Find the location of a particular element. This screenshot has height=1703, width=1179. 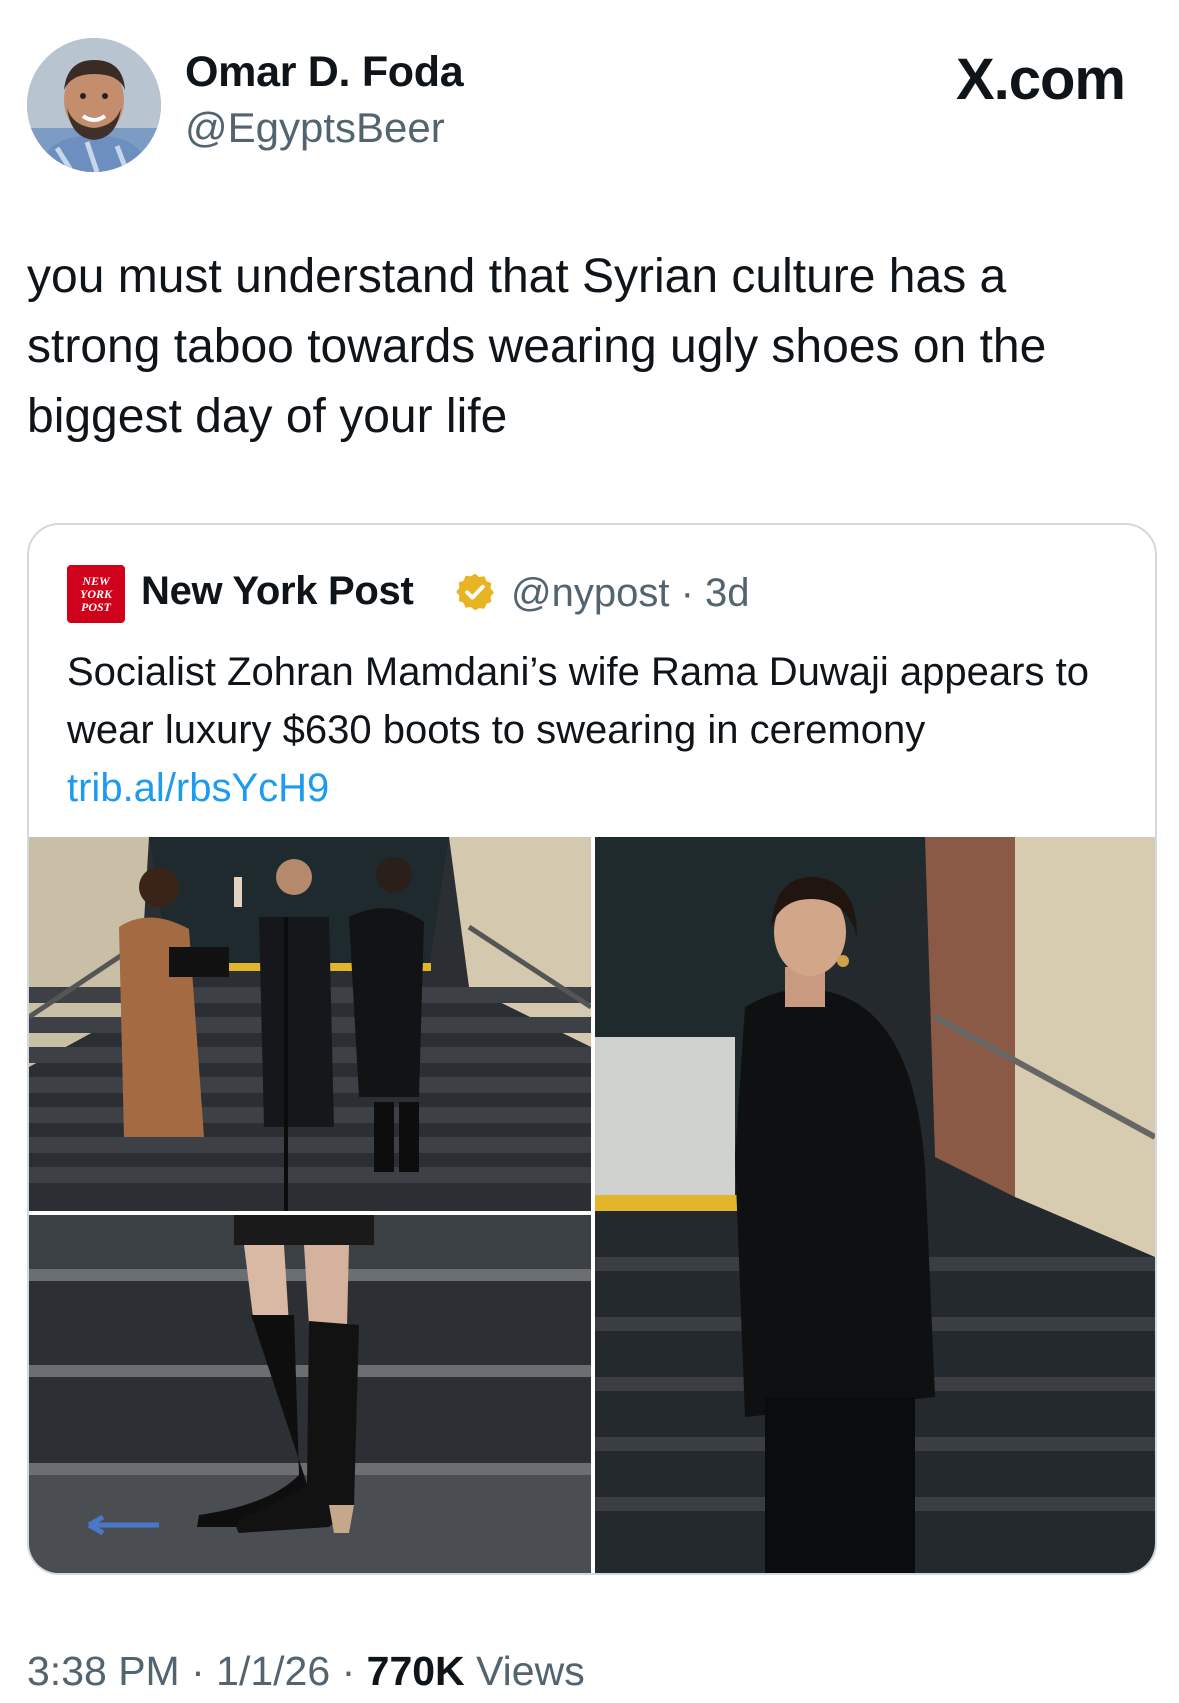

author-avatar is located at coordinates (94, 105).